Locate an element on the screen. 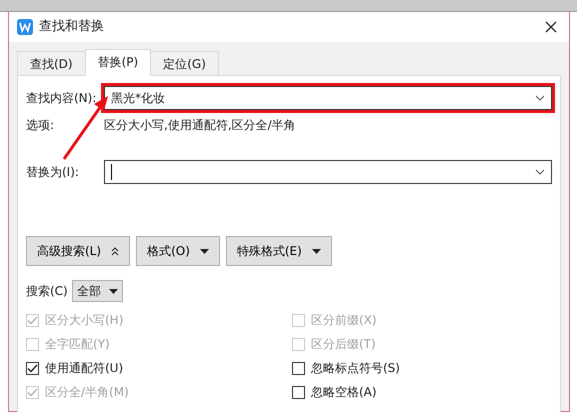 This screenshot has height=412, width=577. find-field: 黑光*化妆 is located at coordinates (328, 98).